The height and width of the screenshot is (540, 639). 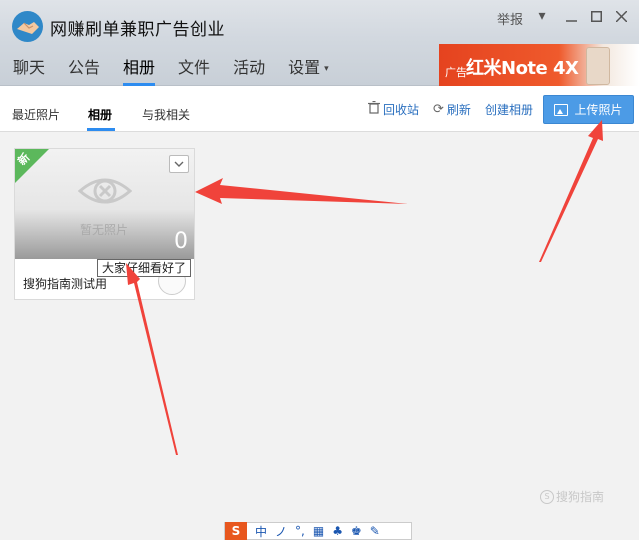 I want to click on eye-off-icon, so click(x=105, y=191).